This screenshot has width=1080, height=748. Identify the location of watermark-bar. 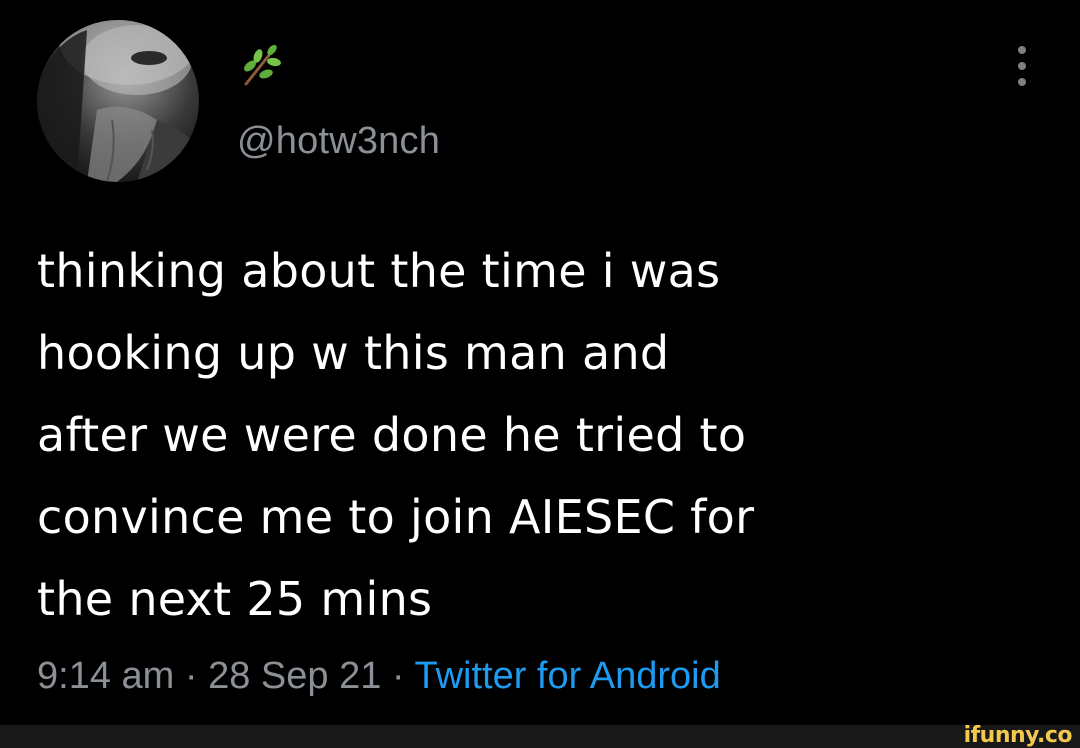
(540, 736).